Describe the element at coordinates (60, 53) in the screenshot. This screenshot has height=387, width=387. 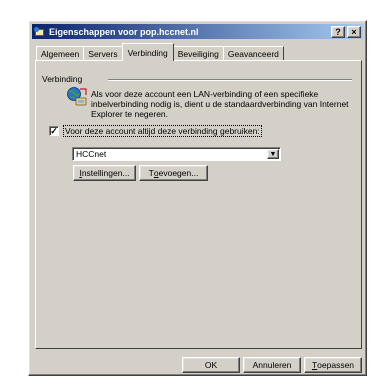
I see `tab-algemeen: Algemeen` at that location.